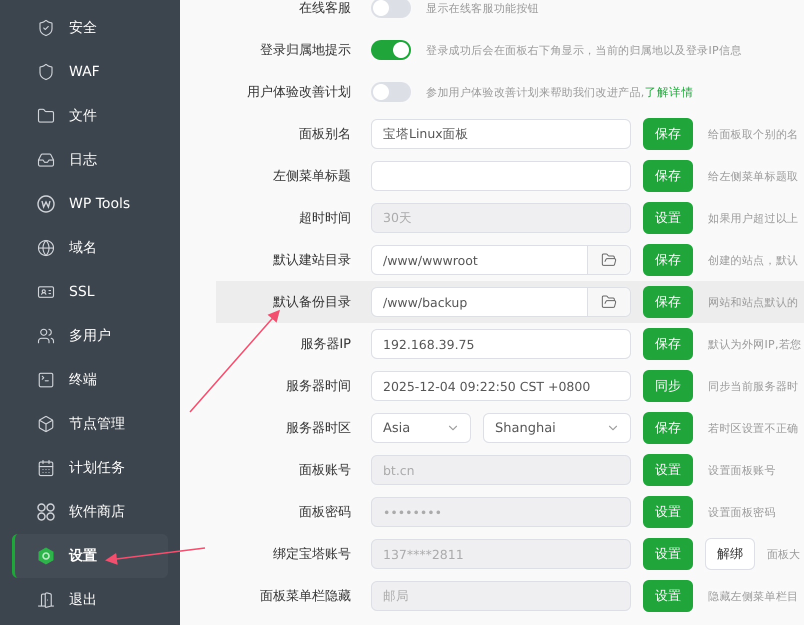 This screenshot has height=625, width=804. What do you see at coordinates (753, 176) in the screenshot?
I see `setting-description: 给左侧菜单标题取` at bounding box center [753, 176].